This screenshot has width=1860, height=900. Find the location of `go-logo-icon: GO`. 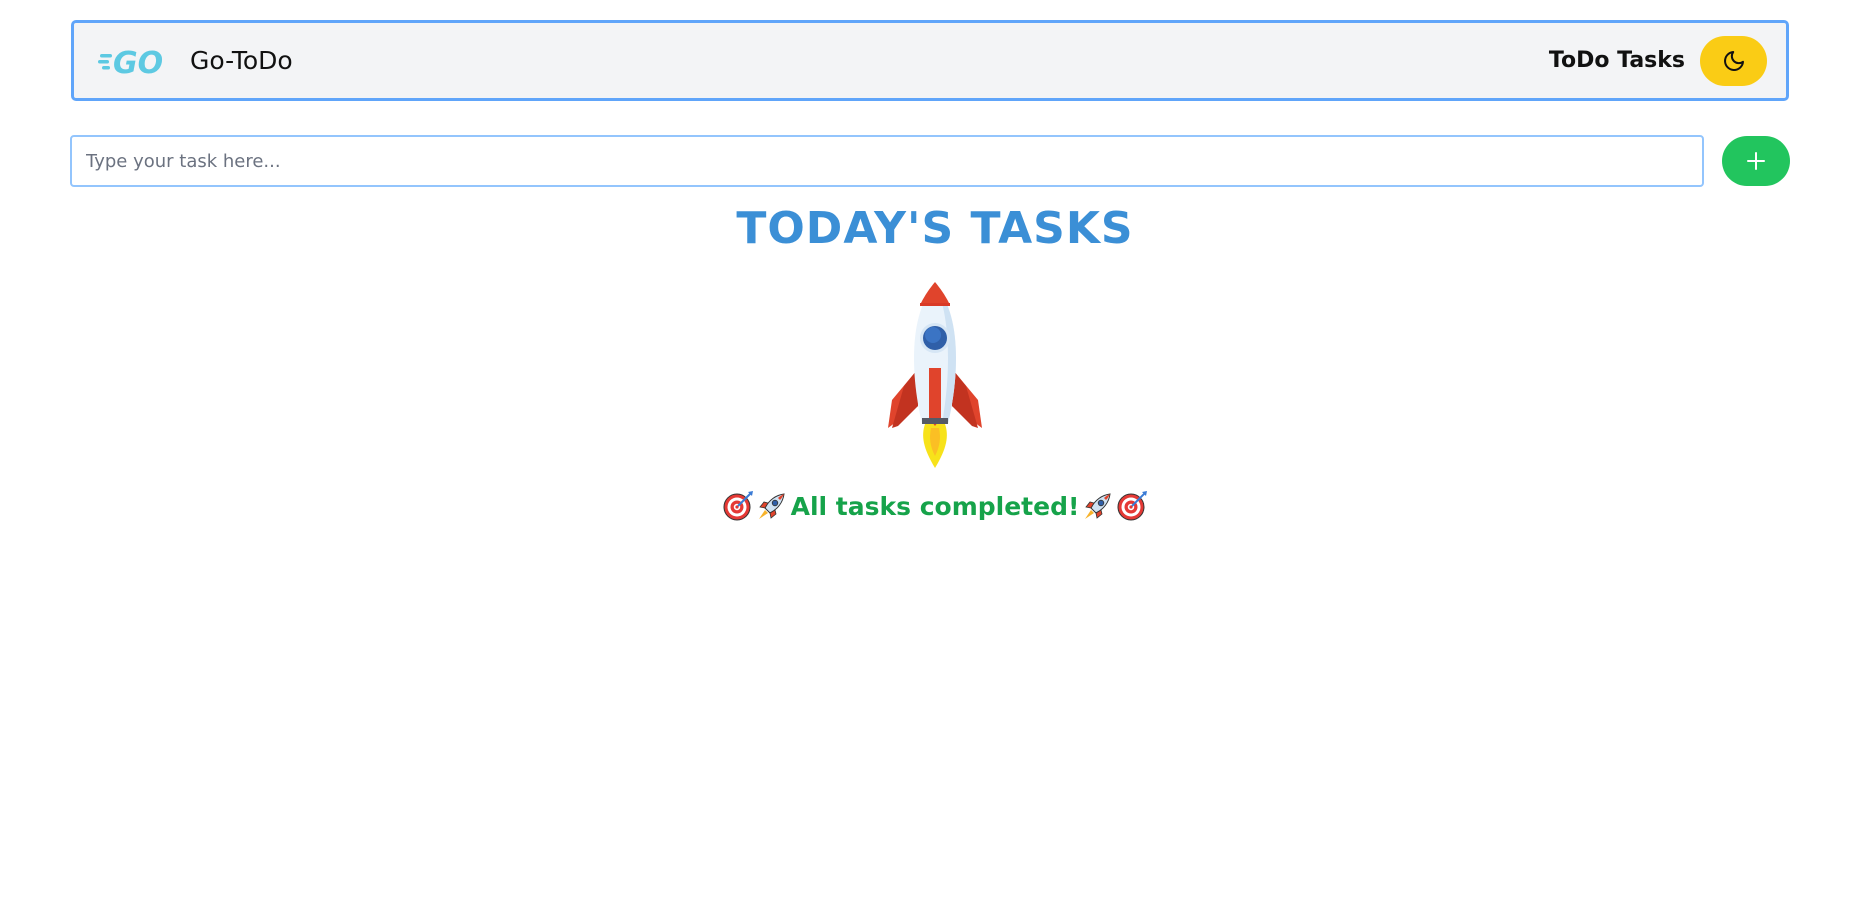

go-logo-icon: GO is located at coordinates (130, 61).